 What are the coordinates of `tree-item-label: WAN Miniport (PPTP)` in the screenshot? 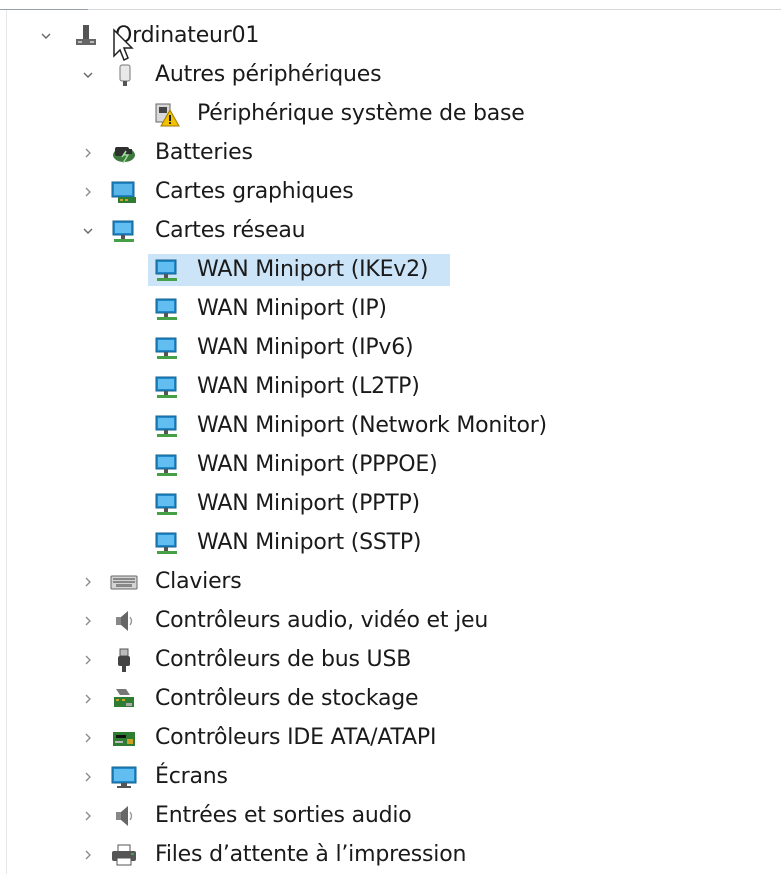 It's located at (308, 503).